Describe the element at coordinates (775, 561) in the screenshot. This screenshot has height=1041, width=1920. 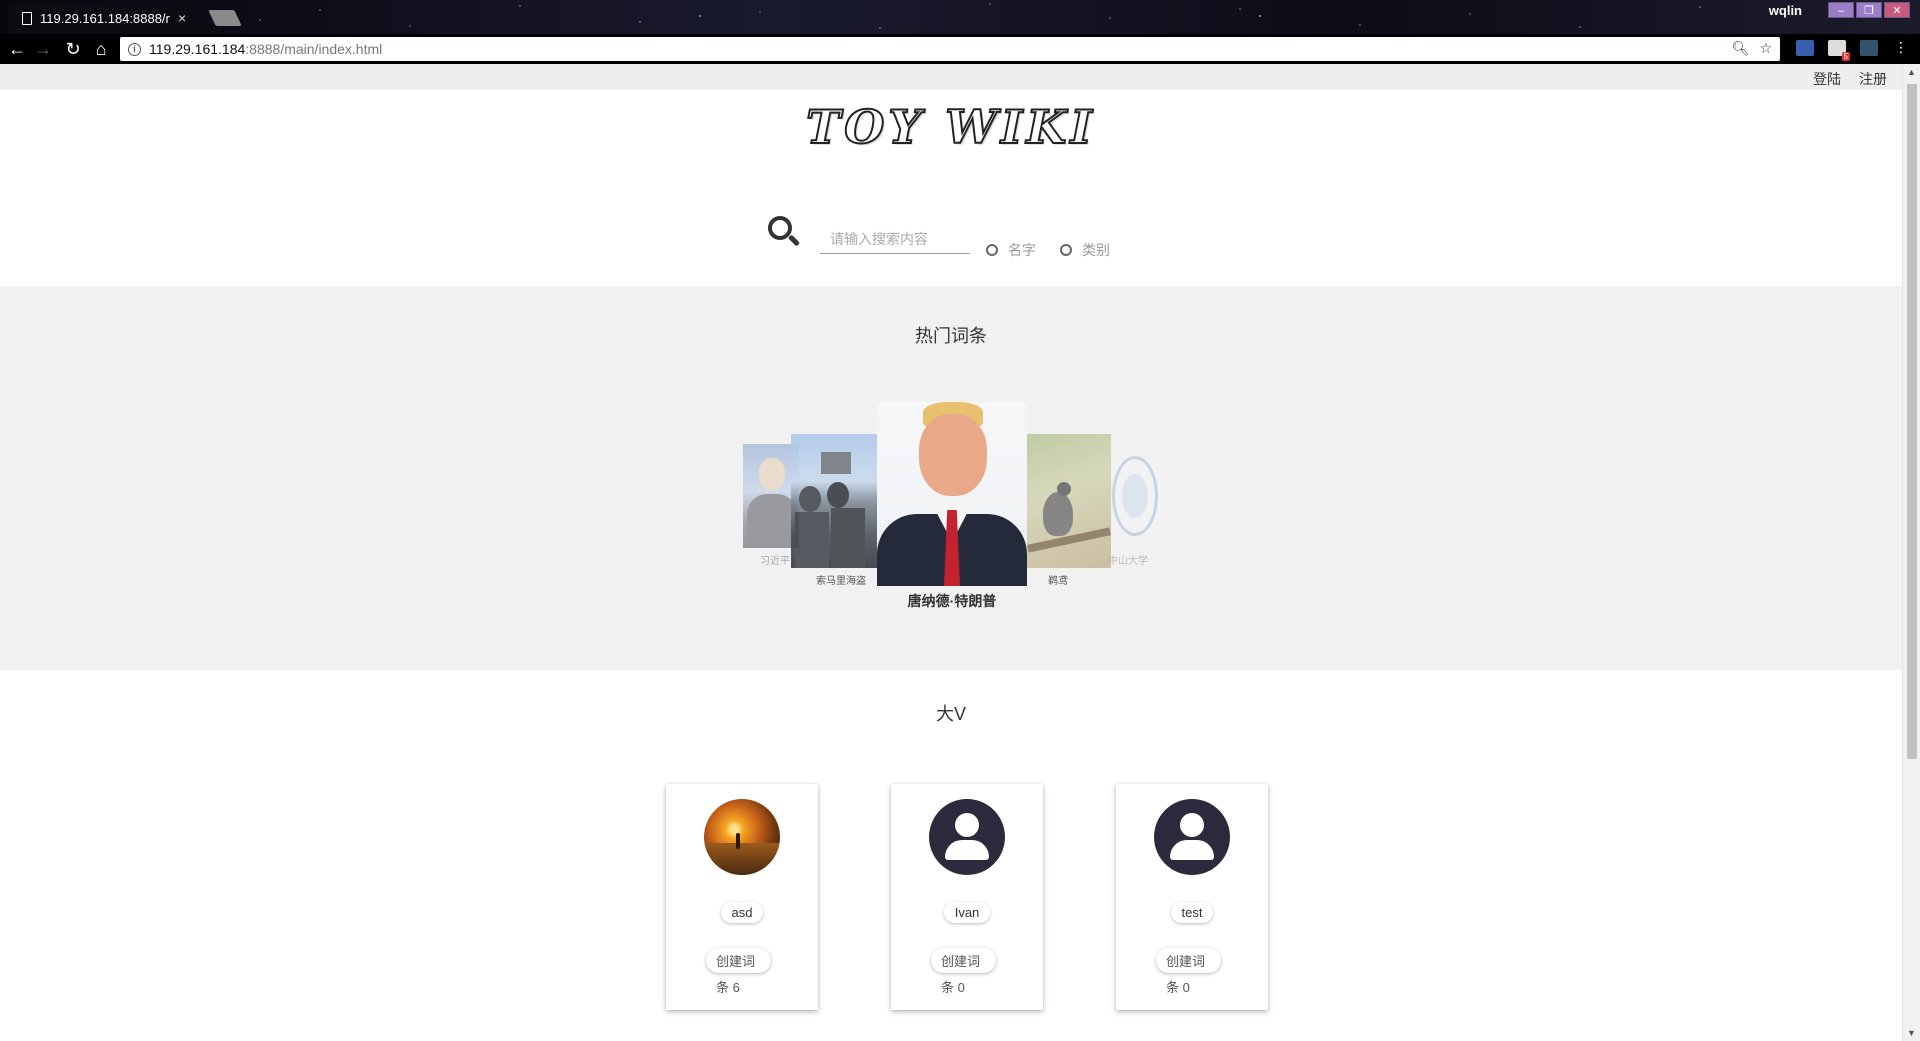
I see `carousel-caption: 习近平` at that location.